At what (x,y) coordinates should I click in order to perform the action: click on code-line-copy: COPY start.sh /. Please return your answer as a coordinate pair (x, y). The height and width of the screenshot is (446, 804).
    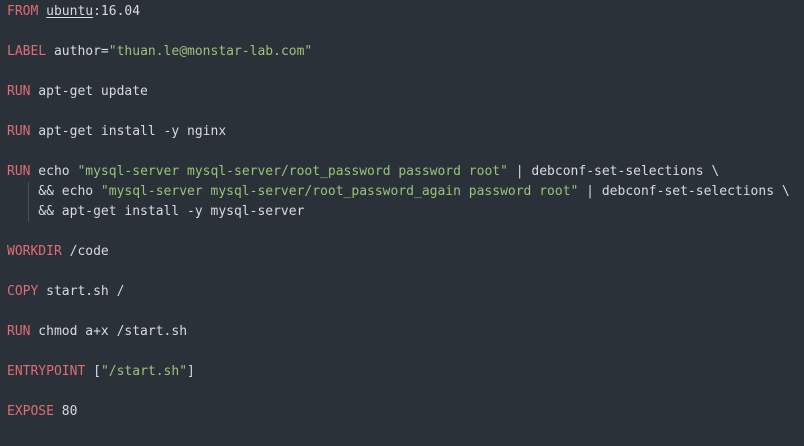
    Looking at the image, I should click on (65, 292).